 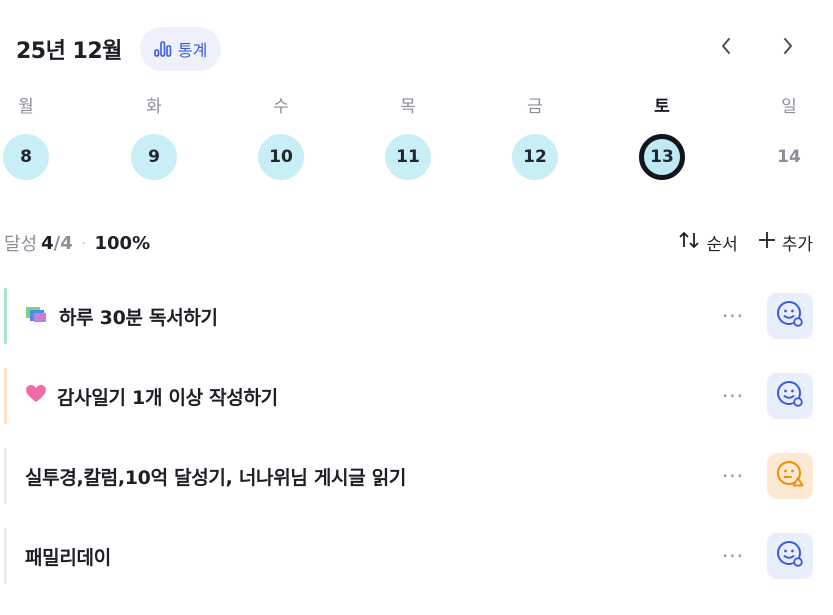 I want to click on habit-title-row: 하루 30분 독서하기, so click(x=121, y=316).